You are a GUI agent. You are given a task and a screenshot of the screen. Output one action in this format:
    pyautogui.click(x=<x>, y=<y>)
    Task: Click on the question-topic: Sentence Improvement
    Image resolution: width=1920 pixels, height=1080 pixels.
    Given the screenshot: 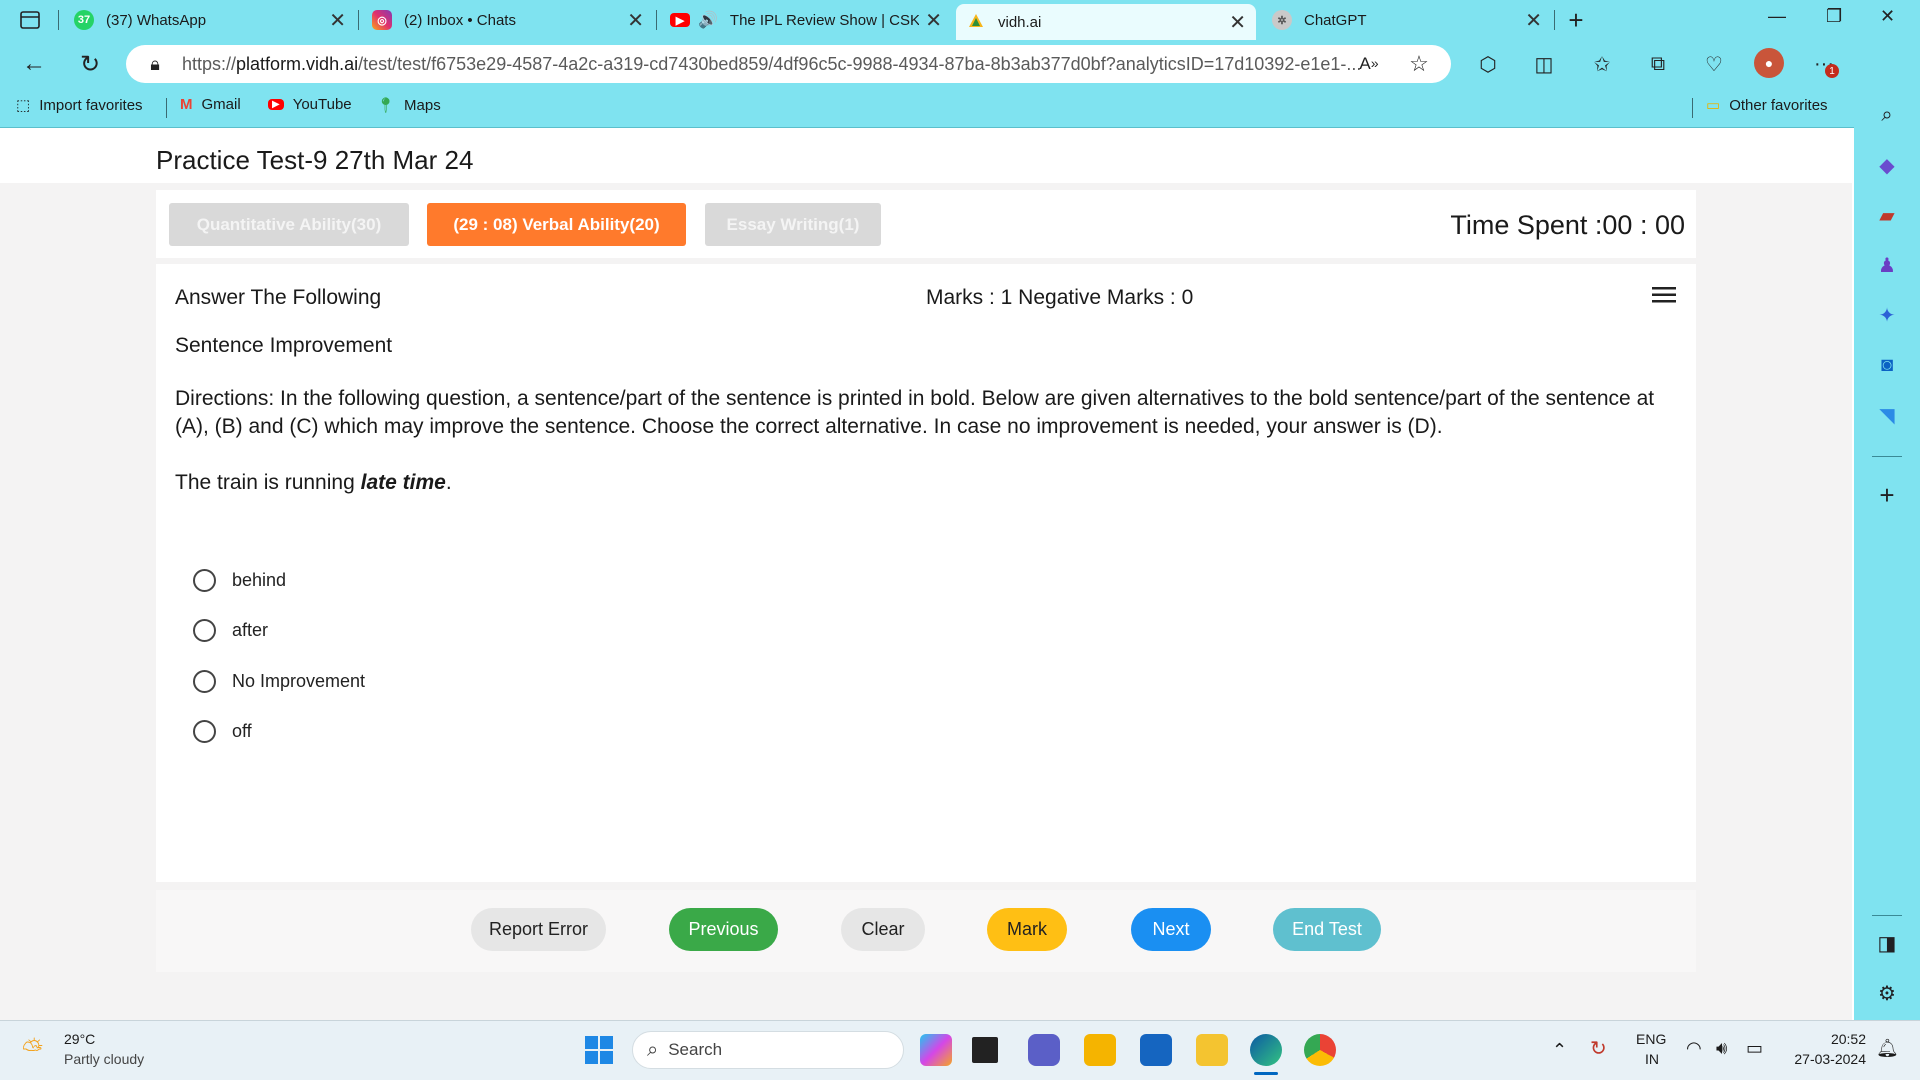 What is the action you would take?
    pyautogui.click(x=284, y=345)
    